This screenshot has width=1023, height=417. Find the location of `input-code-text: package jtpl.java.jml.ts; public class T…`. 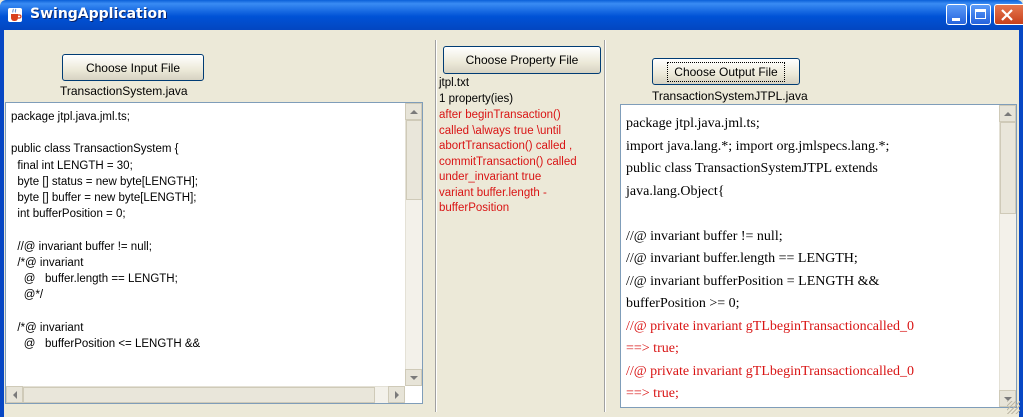

input-code-text: package jtpl.java.jml.ts; public class T… is located at coordinates (105, 230).